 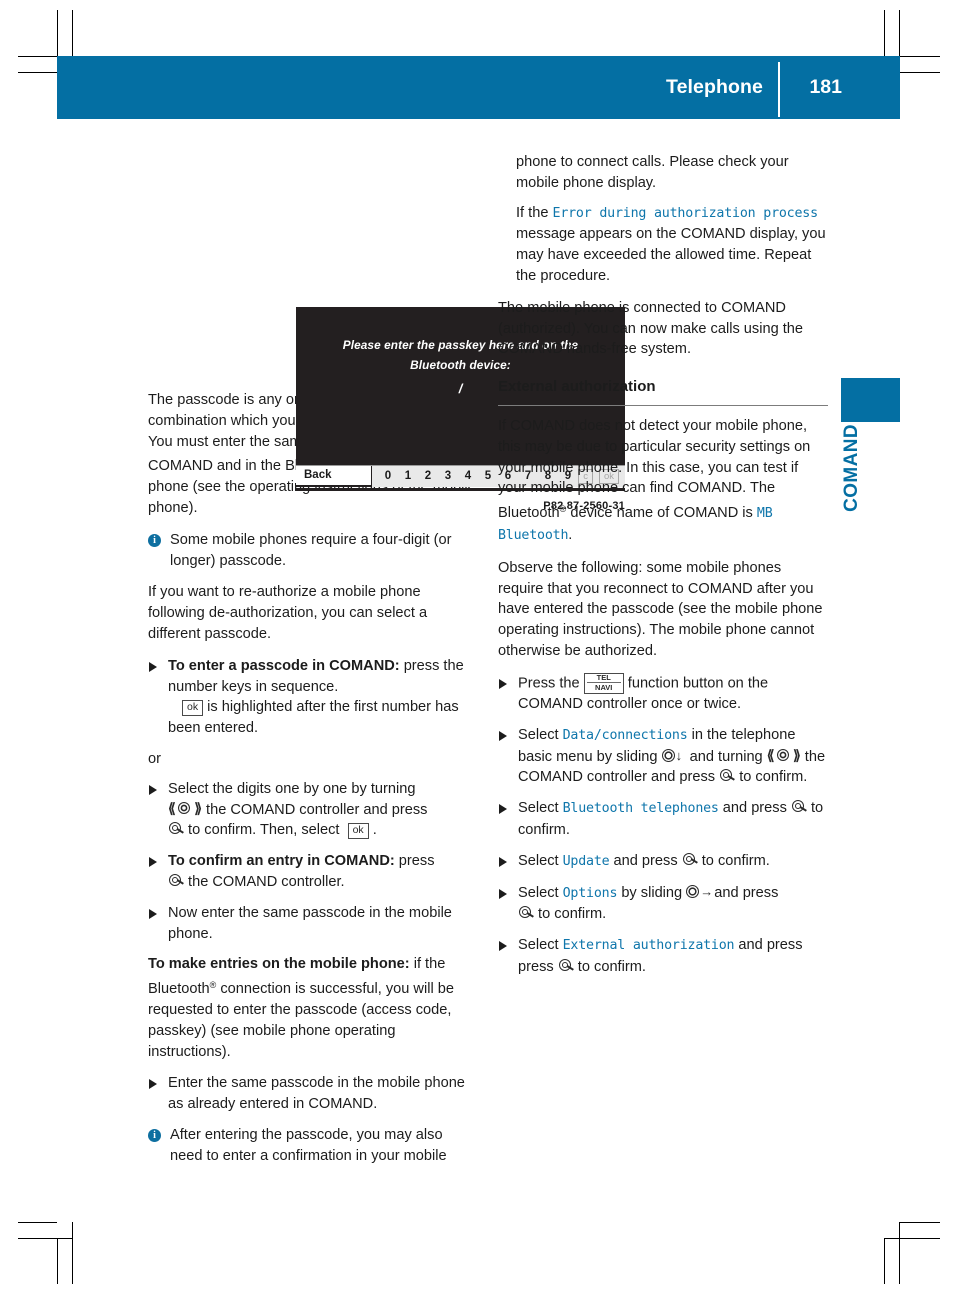 What do you see at coordinates (724, 756) in the screenshot?
I see `step-data-c: and turning` at bounding box center [724, 756].